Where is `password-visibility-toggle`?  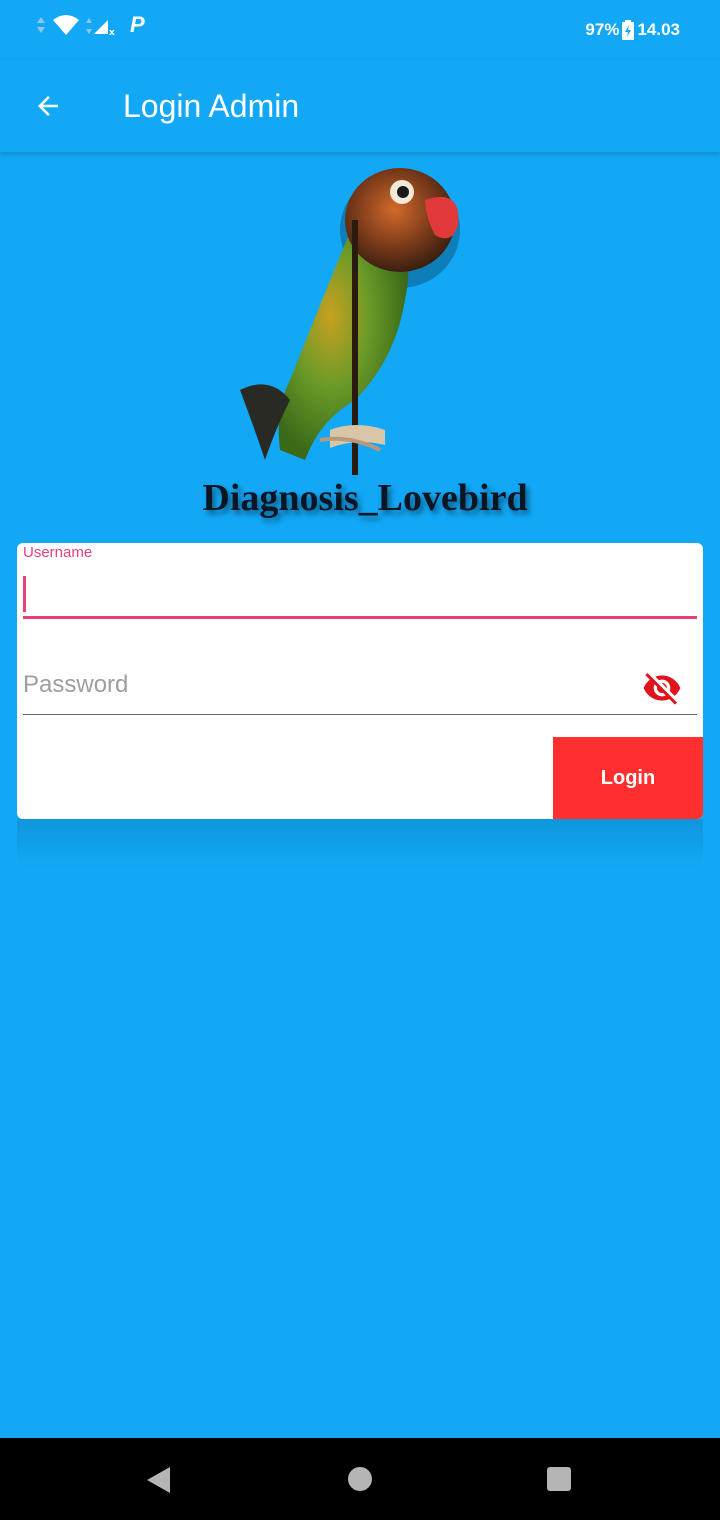
password-visibility-toggle is located at coordinates (662, 688).